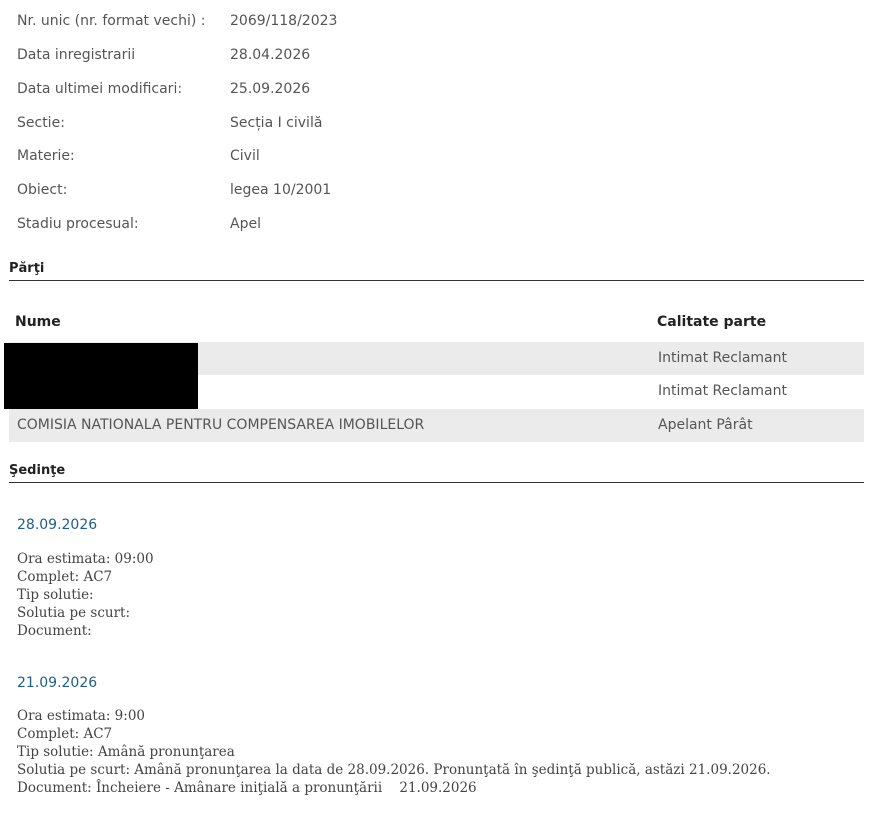  I want to click on info-value: 25.09.2026, so click(270, 89).